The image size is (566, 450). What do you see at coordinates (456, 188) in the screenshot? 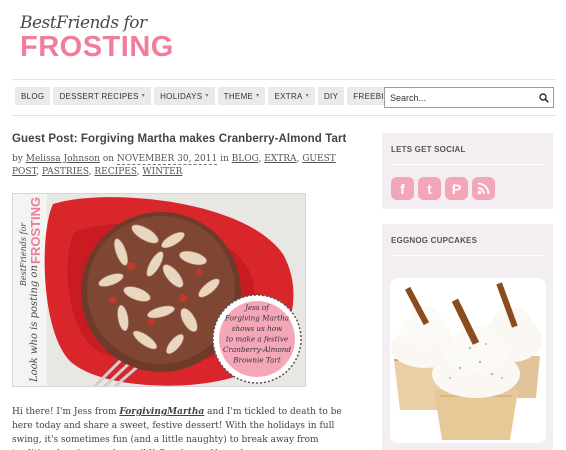
I see `pinterest-icon: P` at bounding box center [456, 188].